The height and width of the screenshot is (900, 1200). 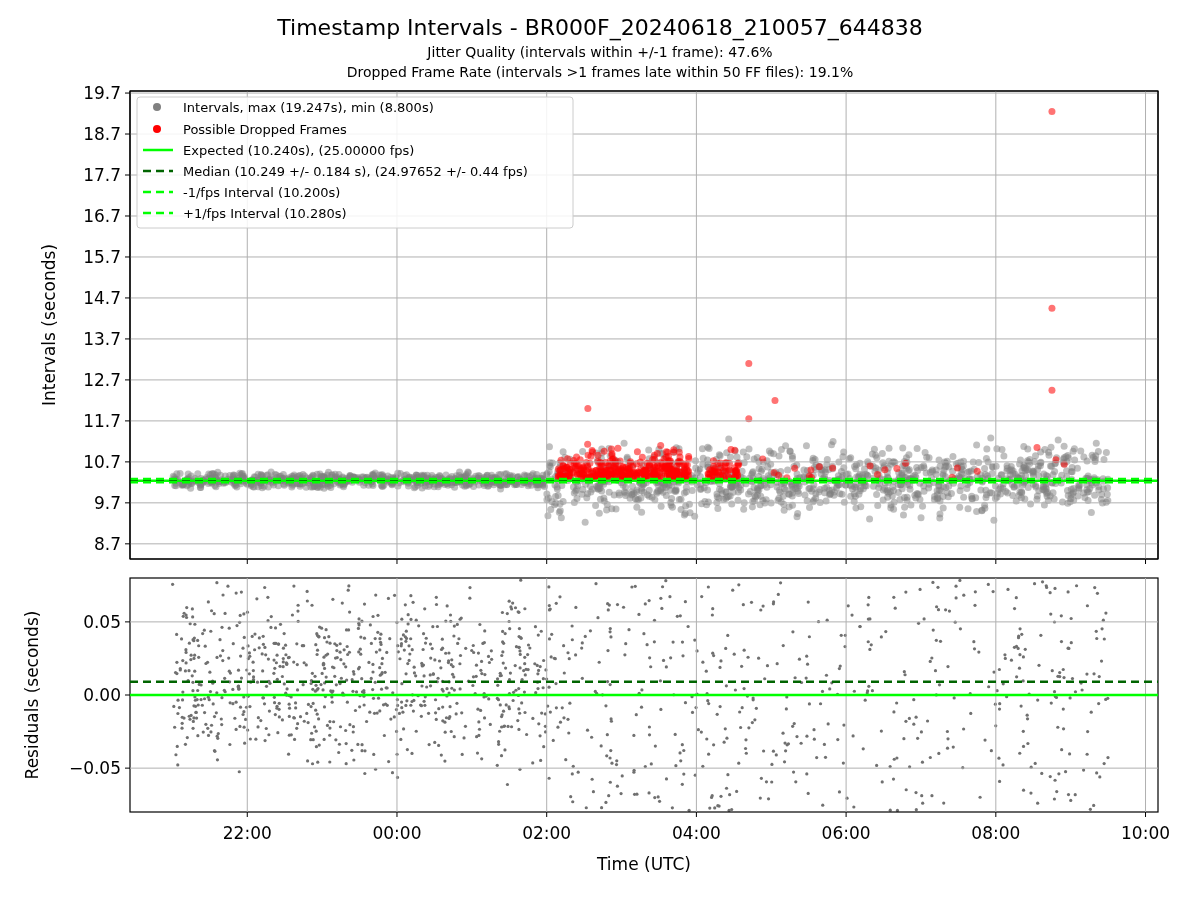 What do you see at coordinates (355, 171) in the screenshot?
I see `legend-label: Median (10.249 +/- 0.184 s), (24.97652 +/- 0.44 fps)` at bounding box center [355, 171].